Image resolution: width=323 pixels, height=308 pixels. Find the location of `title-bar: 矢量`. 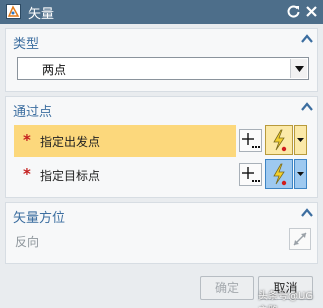

title-bar: 矢量 is located at coordinates (161, 12).